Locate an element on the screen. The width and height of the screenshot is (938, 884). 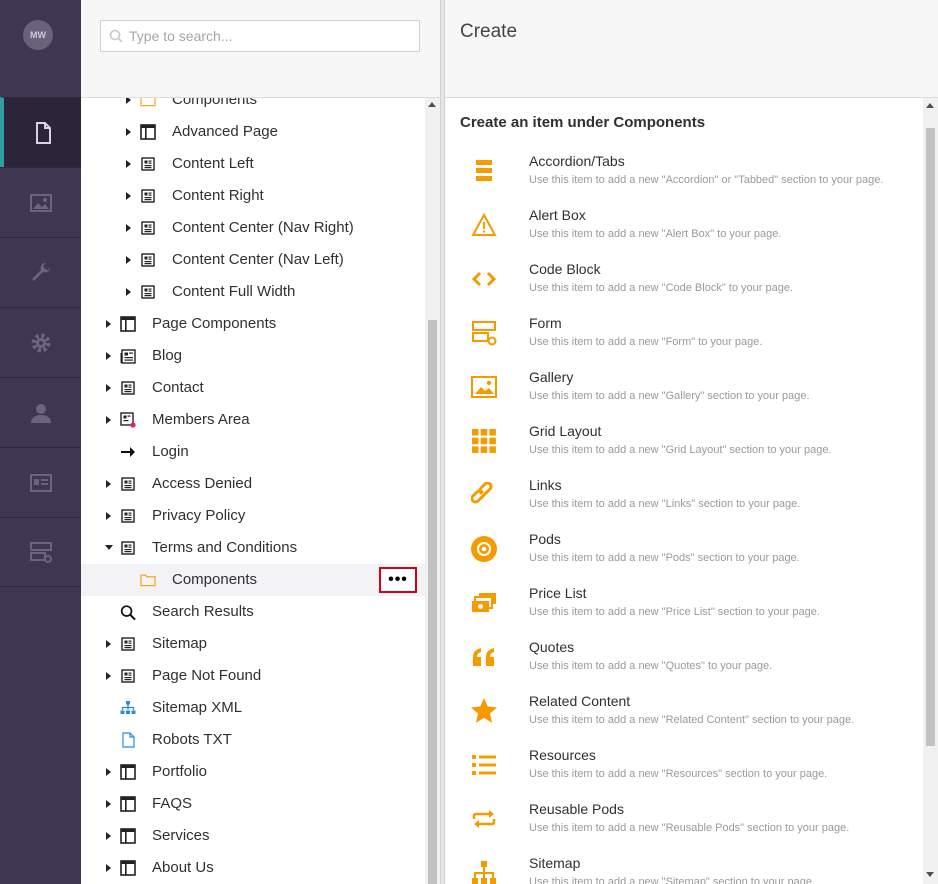
nav-developer is located at coordinates (40, 342).